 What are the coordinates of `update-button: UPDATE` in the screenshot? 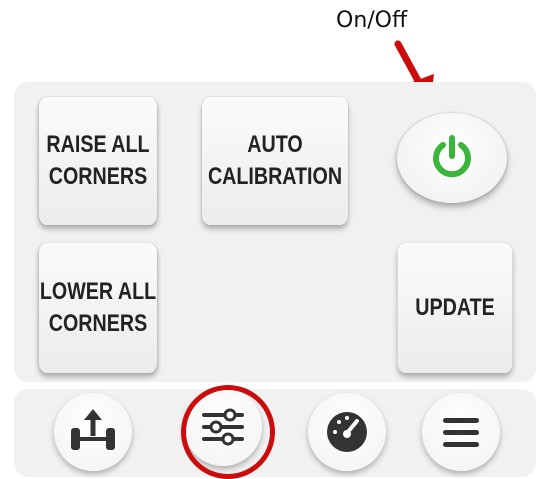 It's located at (455, 308).